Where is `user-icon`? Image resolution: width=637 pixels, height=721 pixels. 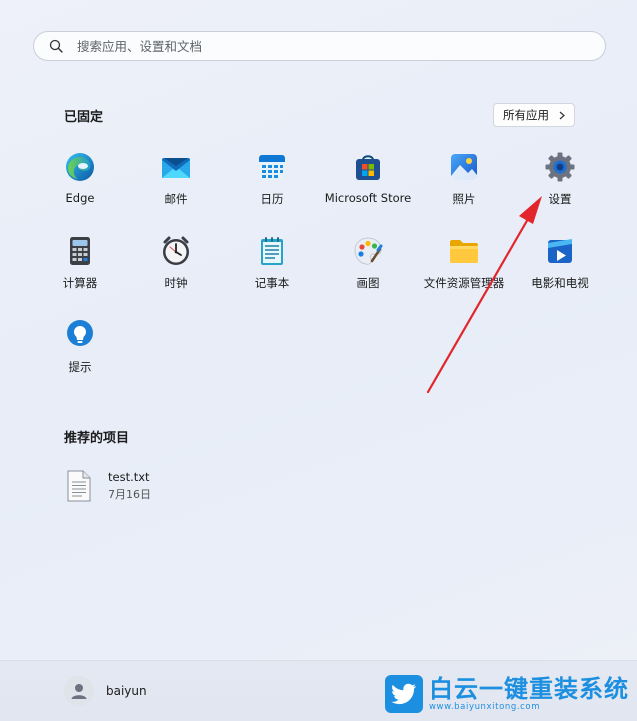 user-icon is located at coordinates (79, 691).